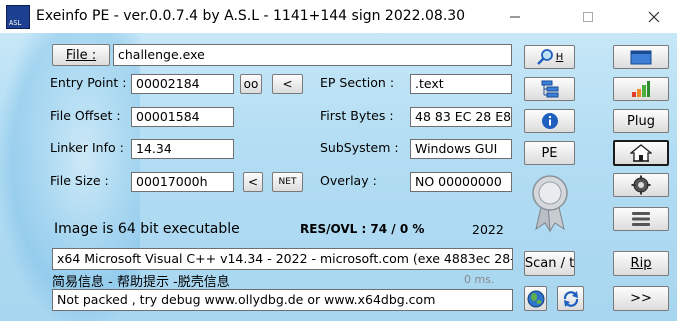 Image resolution: width=677 pixels, height=321 pixels. I want to click on file-offset-label: File Offset :, so click(85, 115).